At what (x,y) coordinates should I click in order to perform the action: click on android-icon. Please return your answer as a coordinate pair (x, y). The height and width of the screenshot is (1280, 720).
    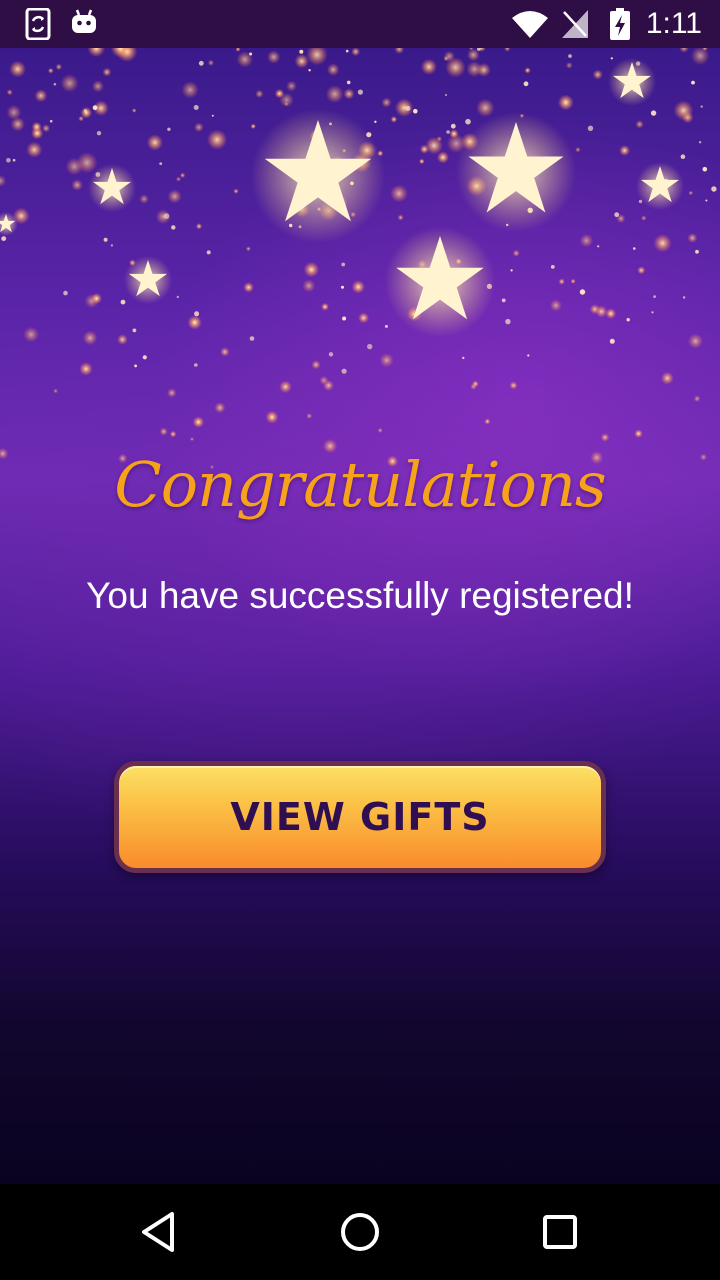
    Looking at the image, I should click on (84, 25).